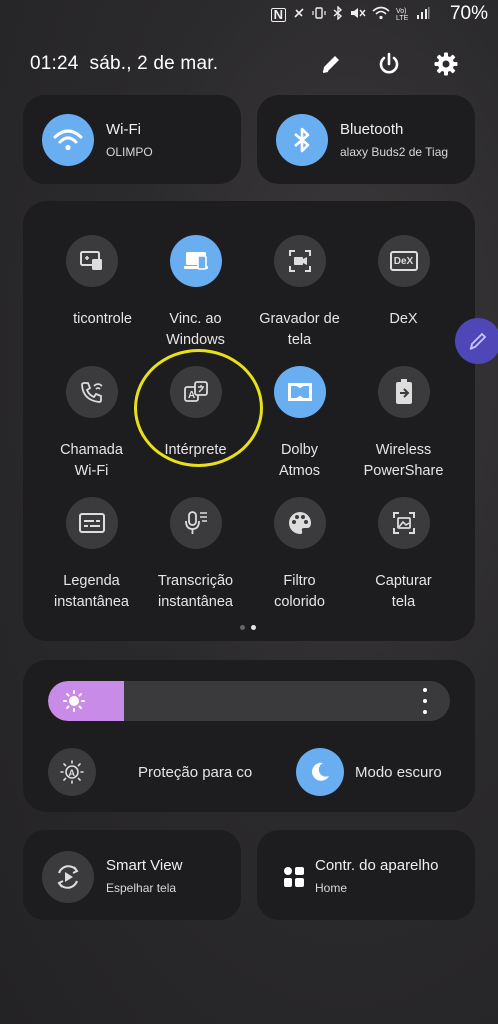 This screenshot has width=498, height=1024. What do you see at coordinates (198, 408) in the screenshot?
I see `highlight-circle` at bounding box center [198, 408].